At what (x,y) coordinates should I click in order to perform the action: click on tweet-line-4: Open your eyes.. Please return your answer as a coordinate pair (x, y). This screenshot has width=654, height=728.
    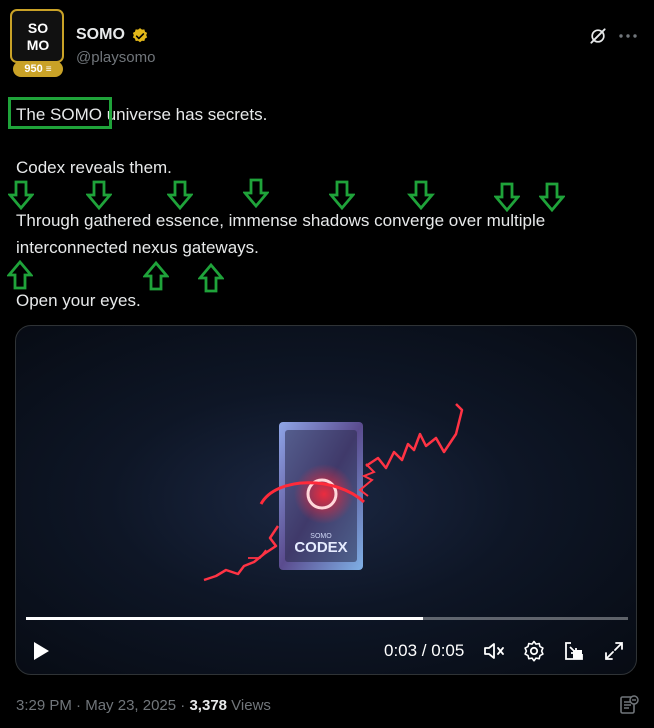
    Looking at the image, I should click on (78, 300).